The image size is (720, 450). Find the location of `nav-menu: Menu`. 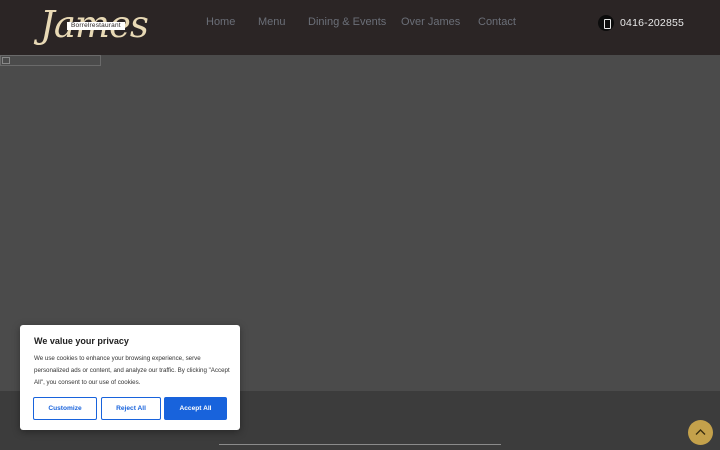

nav-menu: Menu is located at coordinates (272, 23).